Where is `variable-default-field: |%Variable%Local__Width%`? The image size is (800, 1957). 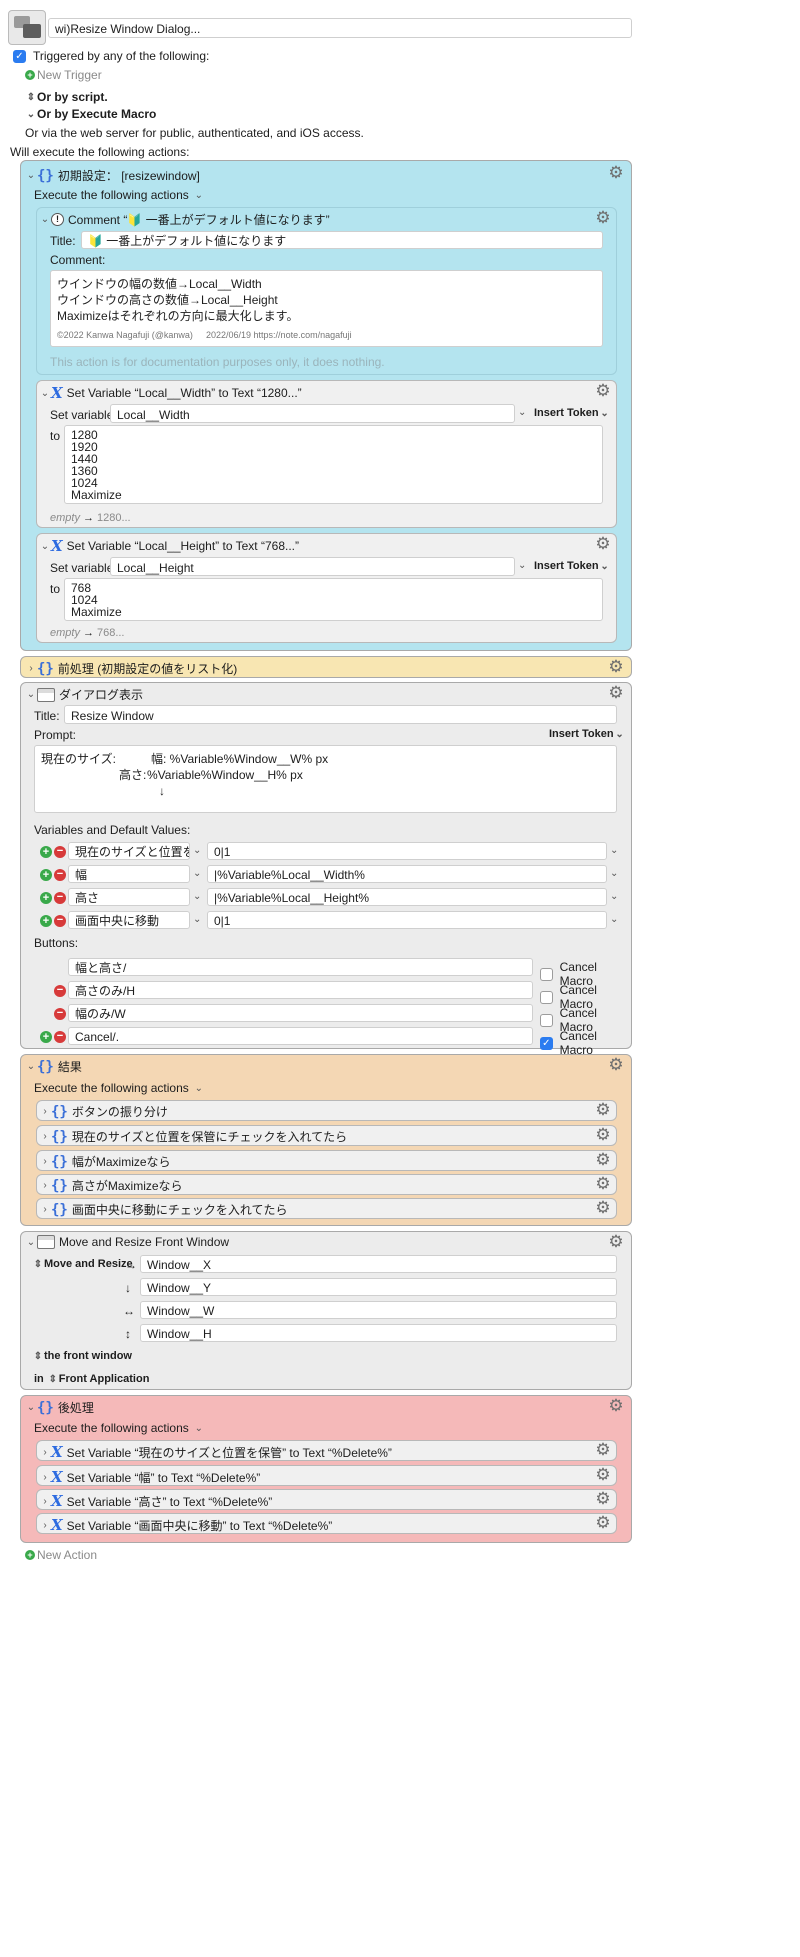
variable-default-field: |%Variable%Local__Width% is located at coordinates (407, 874).